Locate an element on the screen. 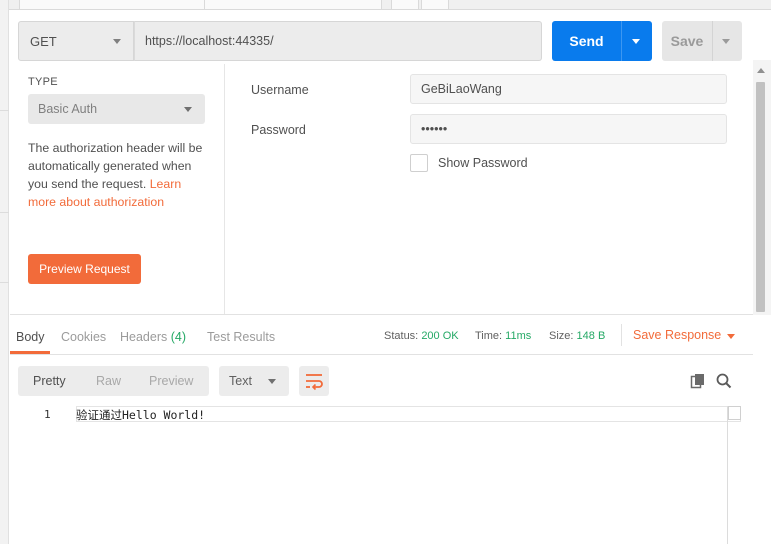  wrap-lines-icon is located at coordinates (314, 382).